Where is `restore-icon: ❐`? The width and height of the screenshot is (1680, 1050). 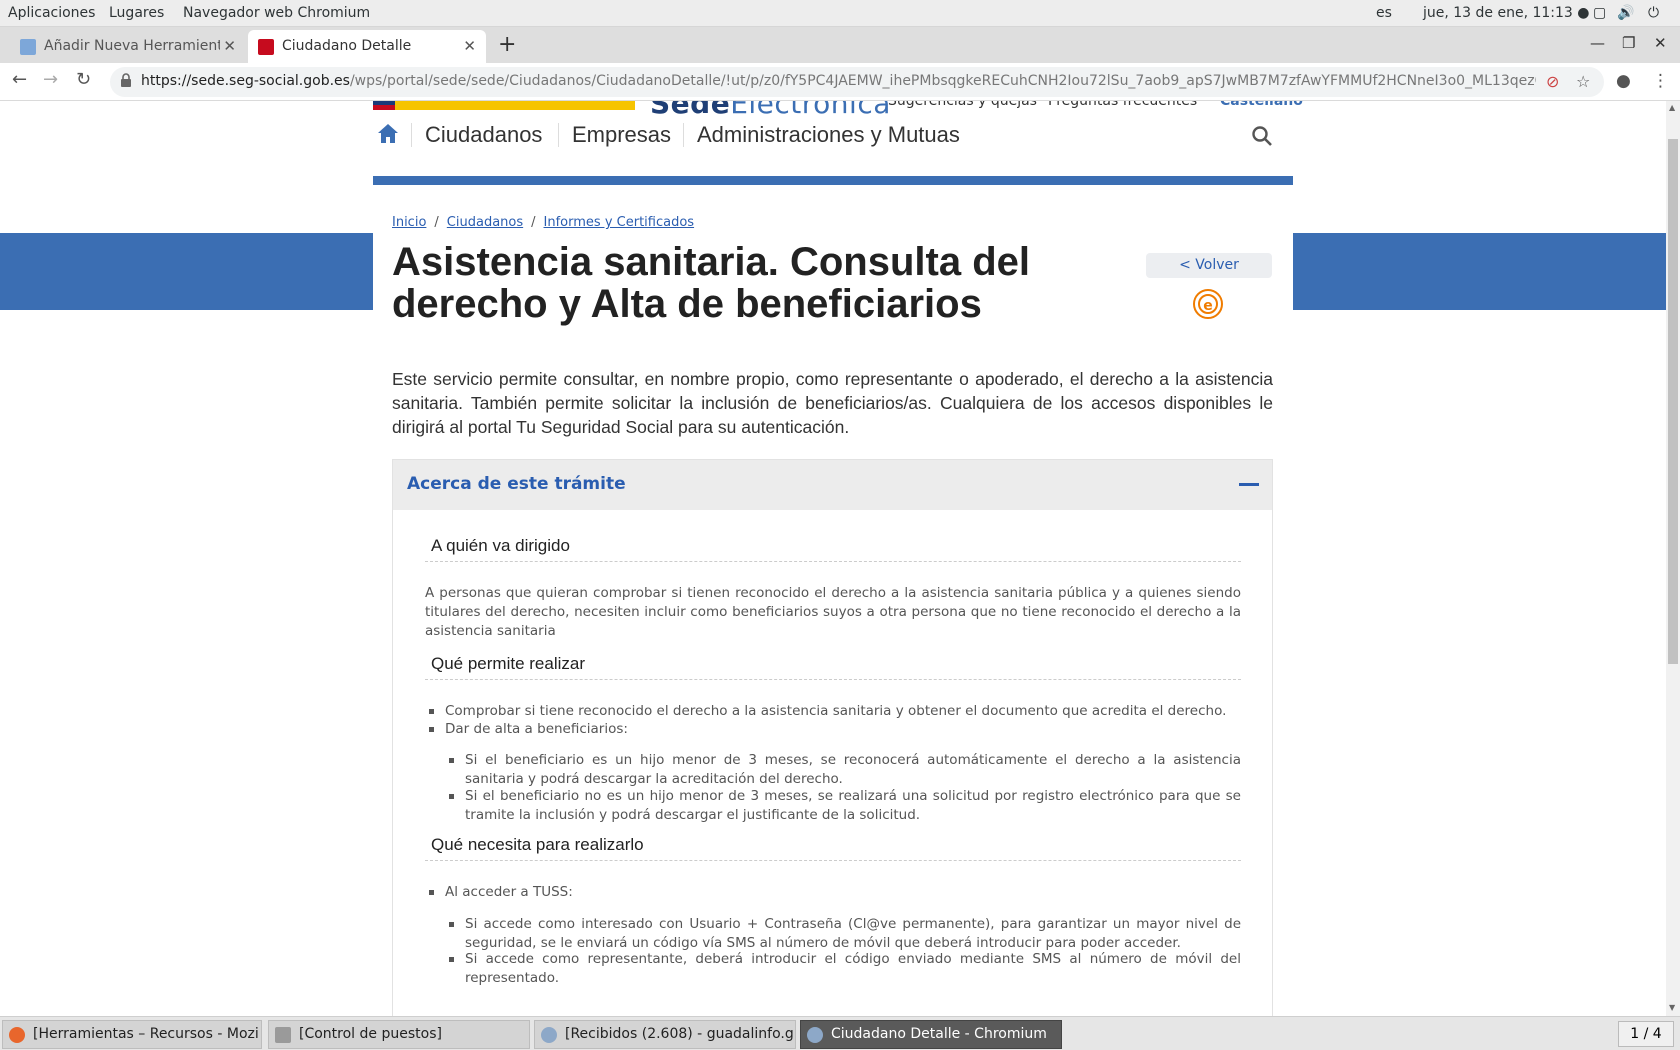
restore-icon: ❐ is located at coordinates (1628, 43).